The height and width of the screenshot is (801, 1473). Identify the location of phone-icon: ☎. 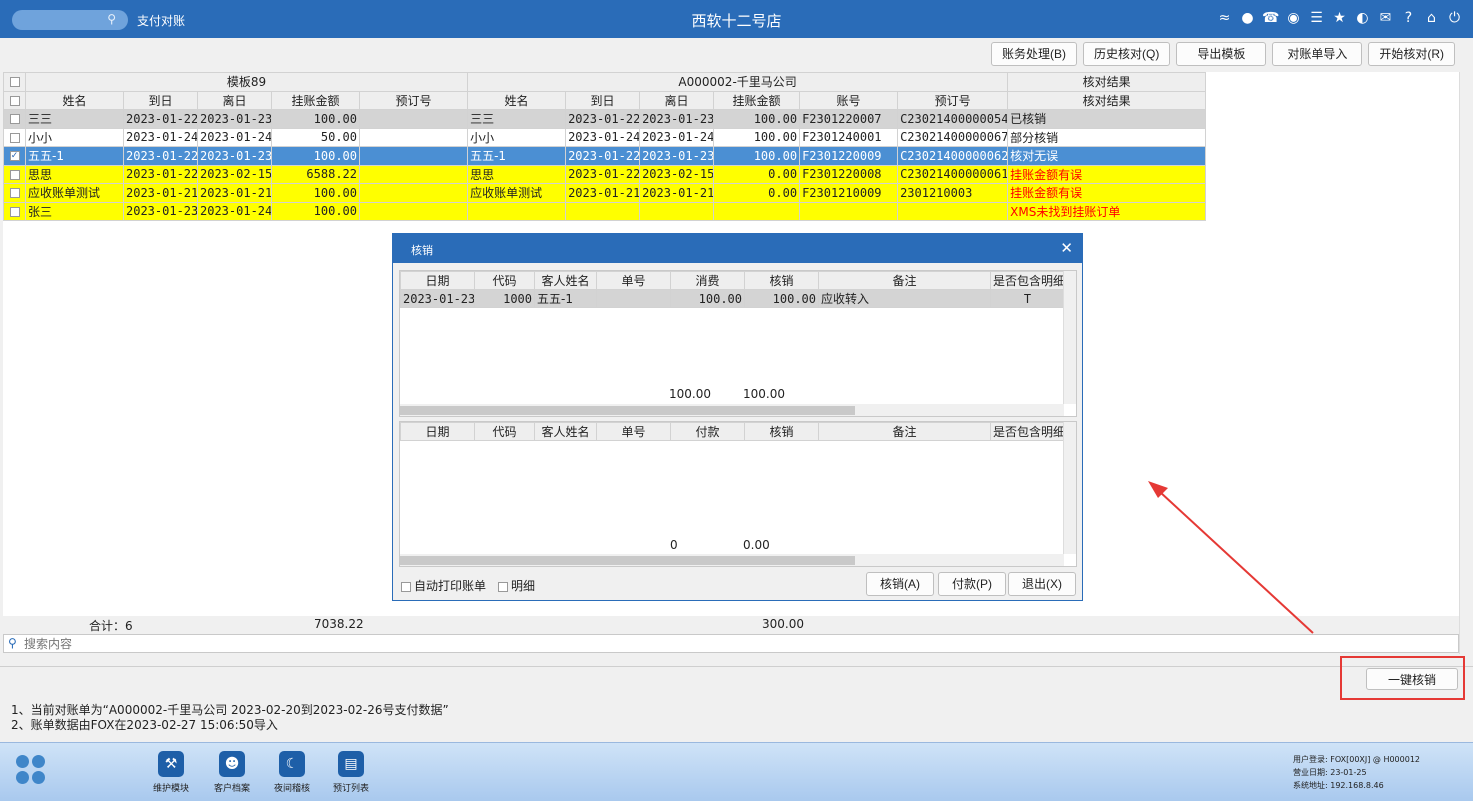
(1270, 18).